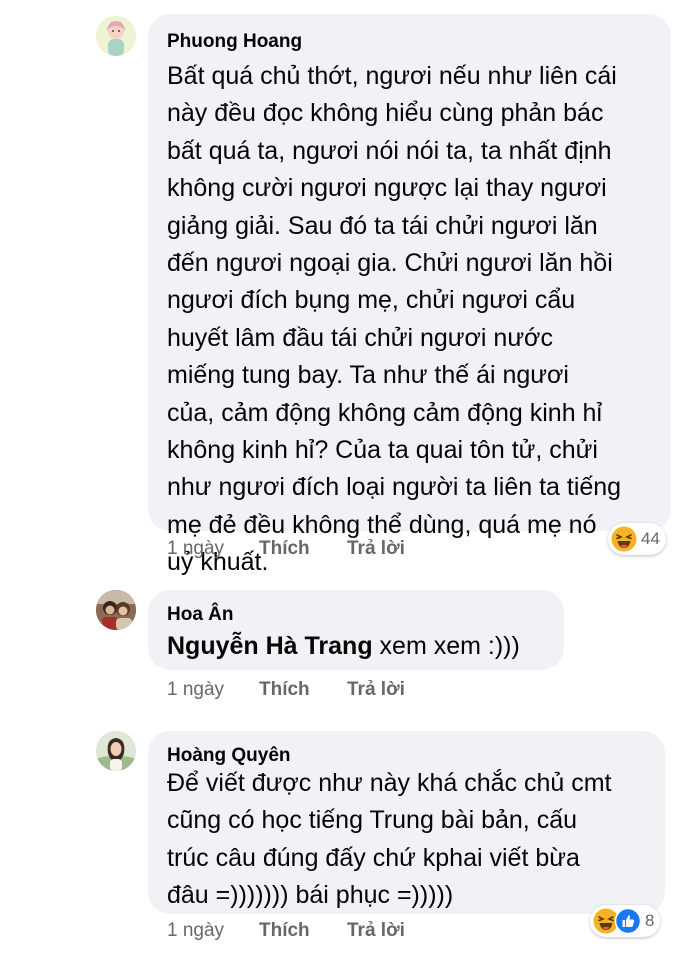 This screenshot has width=692, height=960. Describe the element at coordinates (650, 920) in the screenshot. I see `reaction-count: 8` at that location.